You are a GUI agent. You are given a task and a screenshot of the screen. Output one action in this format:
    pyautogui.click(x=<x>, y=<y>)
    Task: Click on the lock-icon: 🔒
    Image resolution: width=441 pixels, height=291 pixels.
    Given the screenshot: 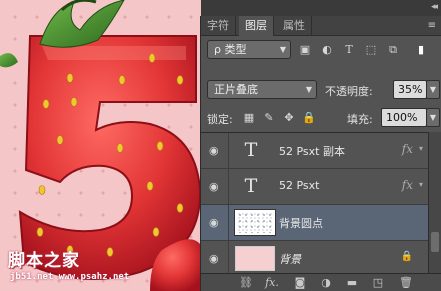 What is the action you would take?
    pyautogui.click(x=406, y=256)
    